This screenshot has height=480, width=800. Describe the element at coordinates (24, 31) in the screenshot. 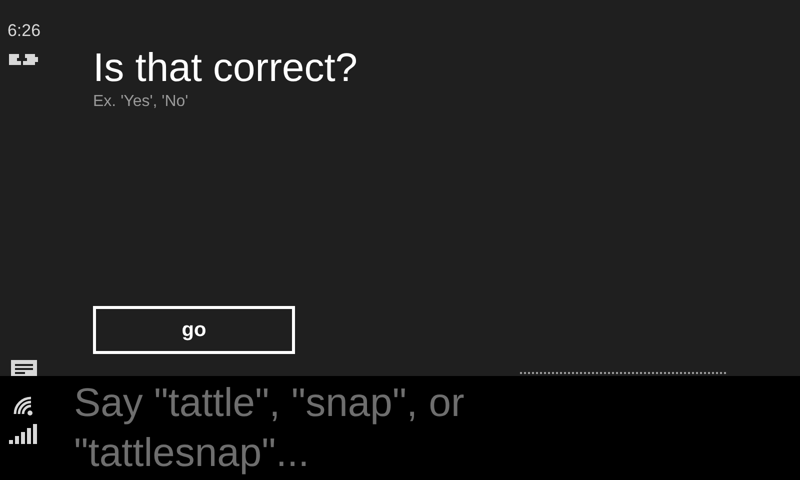

I see `clock-time: 6:26` at that location.